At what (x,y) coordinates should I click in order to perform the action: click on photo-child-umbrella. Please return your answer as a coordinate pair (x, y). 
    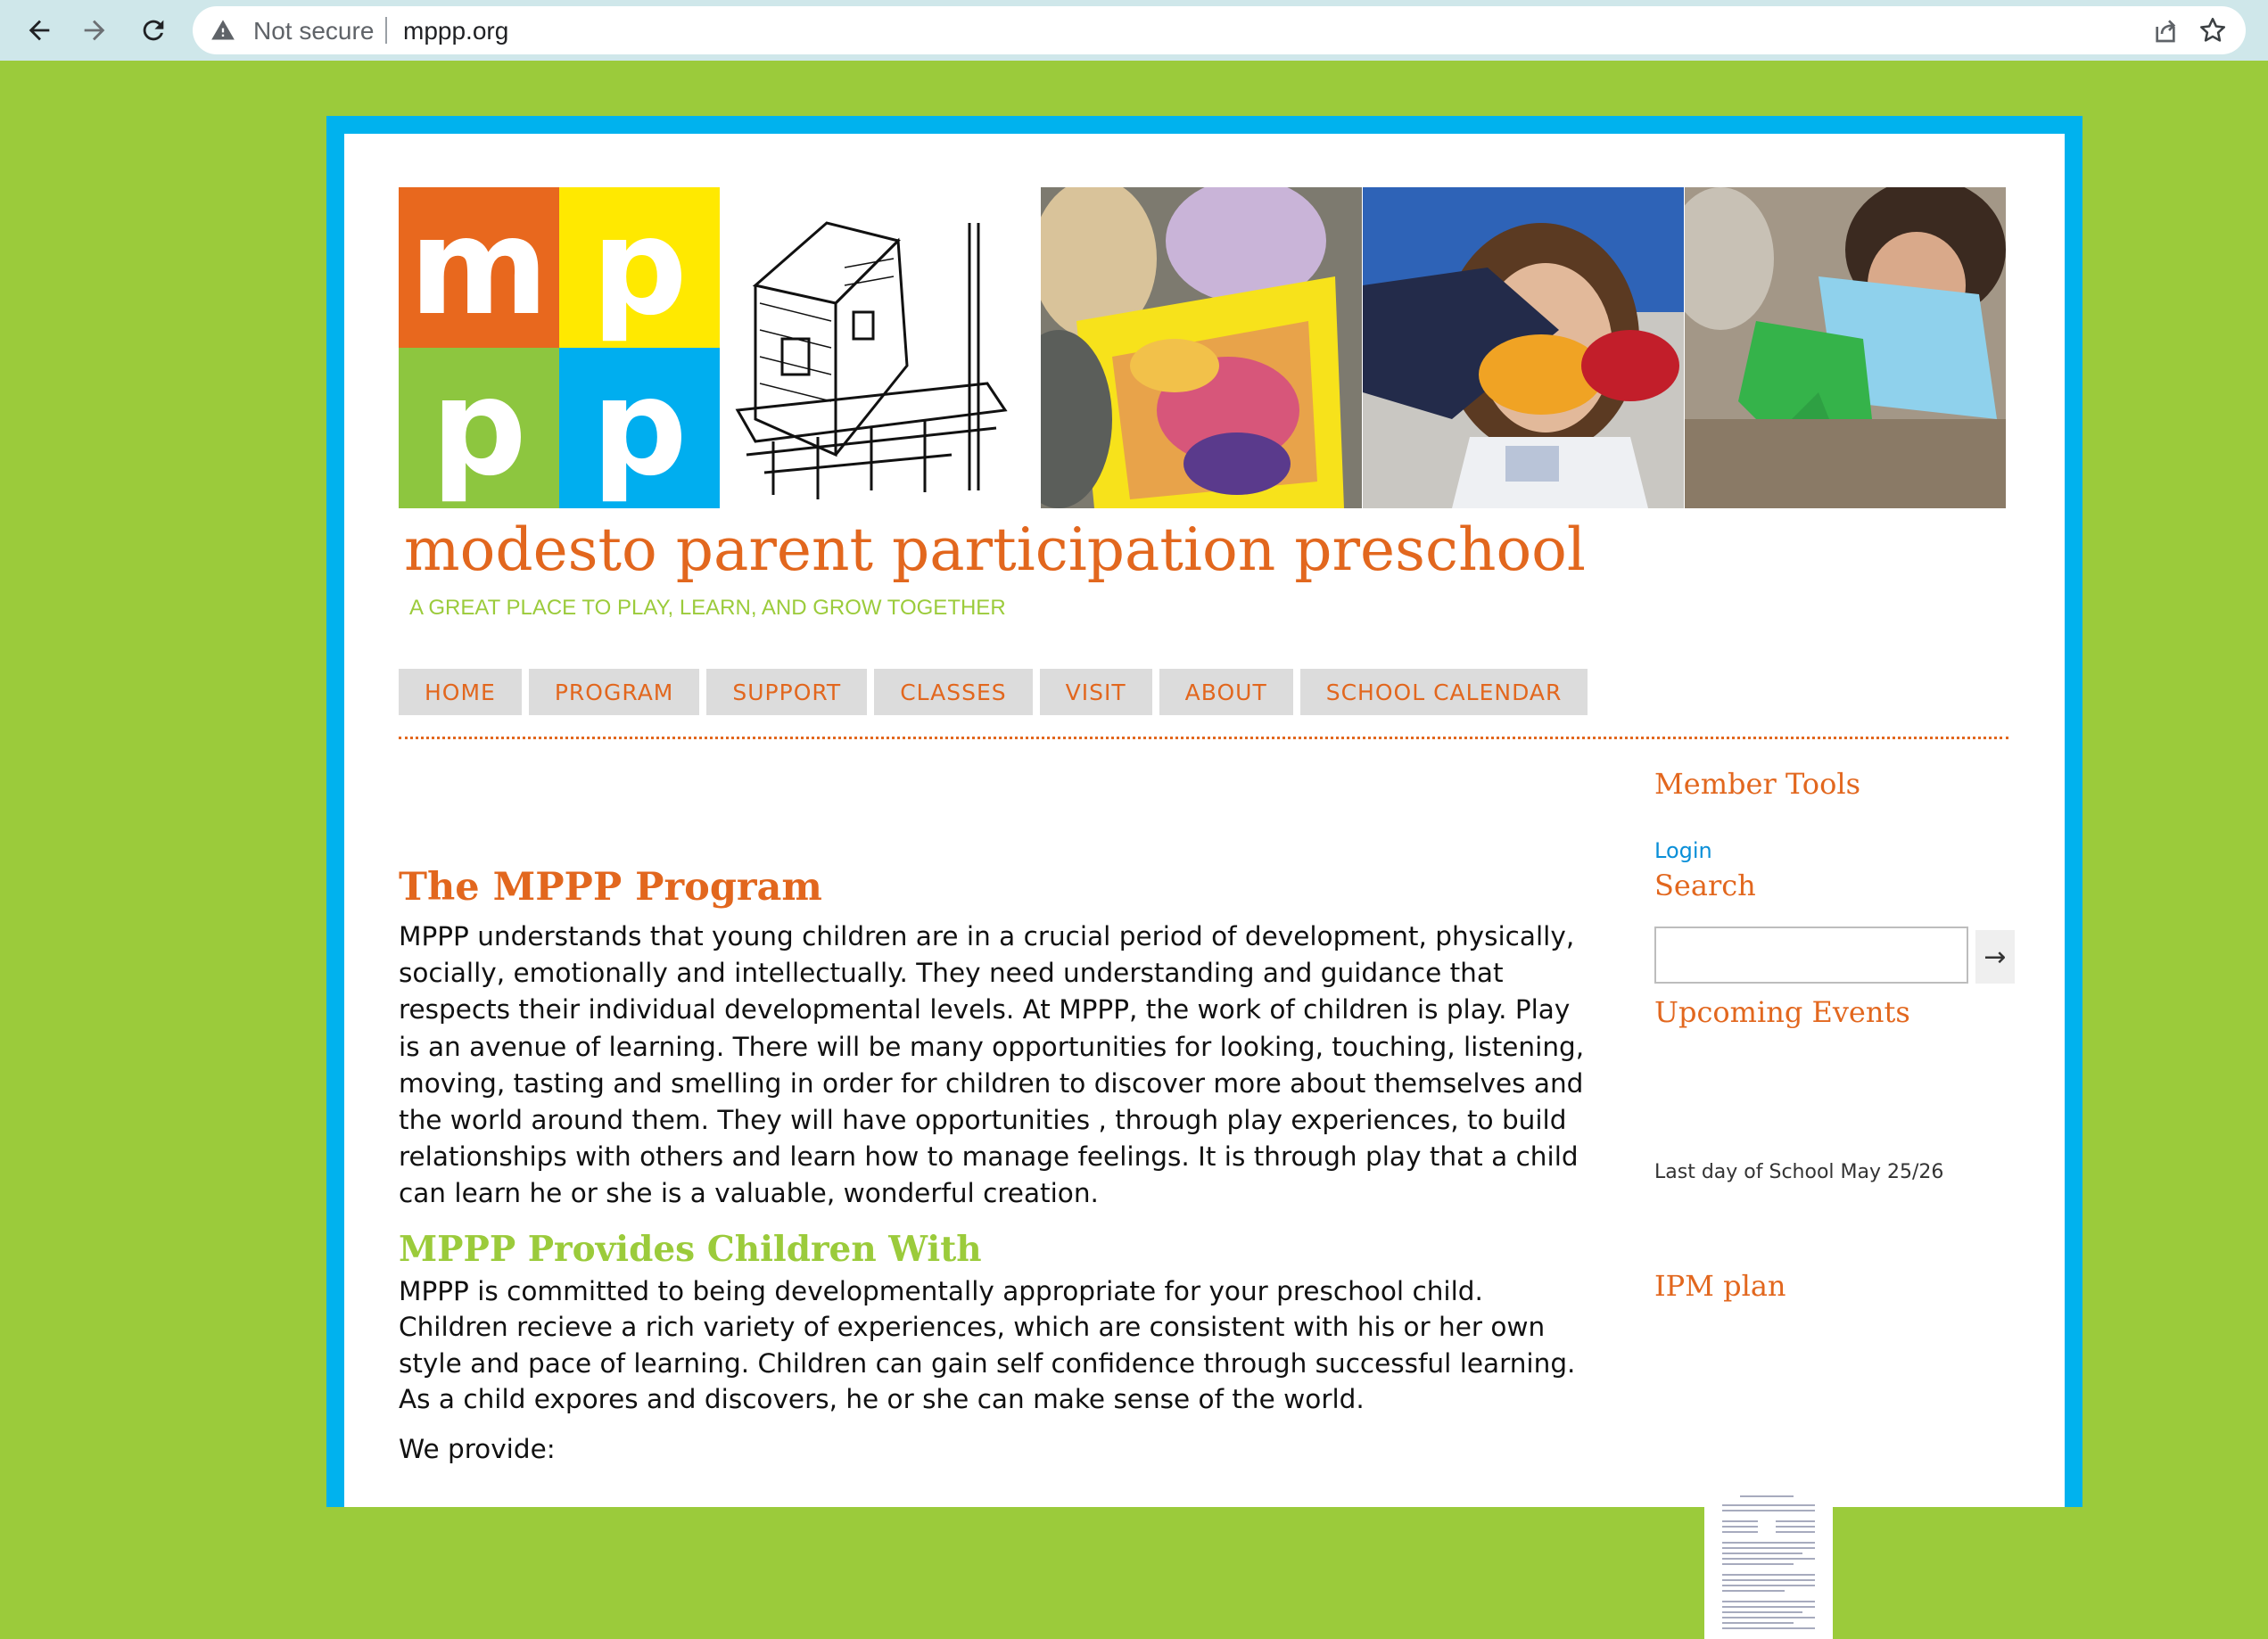
    Looking at the image, I should click on (1523, 347).